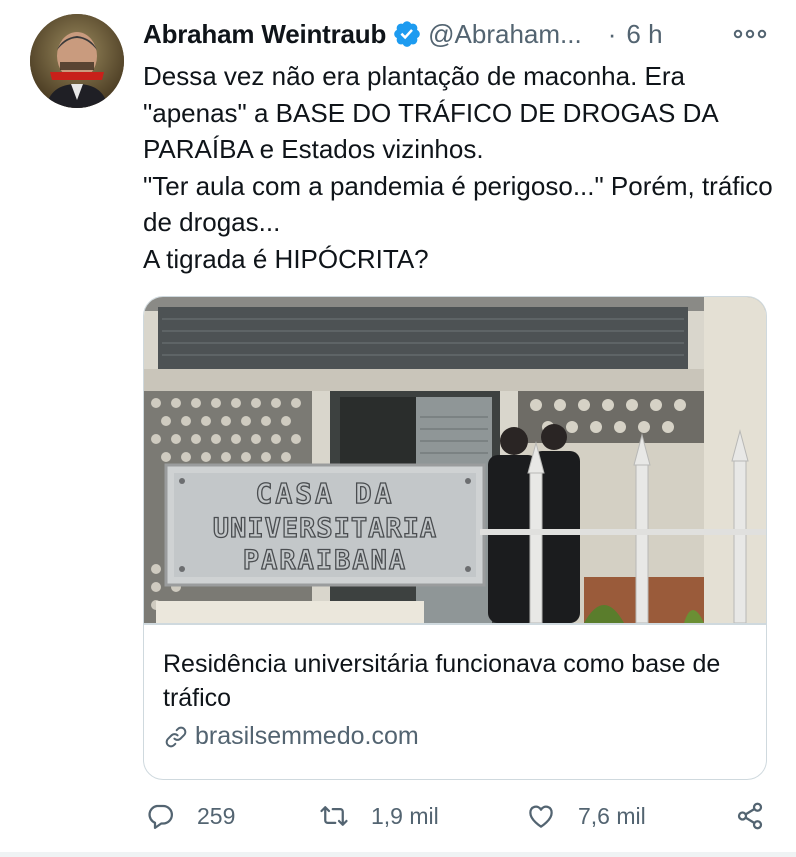 The image size is (796, 857). Describe the element at coordinates (398, 854) in the screenshot. I see `bottom-divider` at that location.